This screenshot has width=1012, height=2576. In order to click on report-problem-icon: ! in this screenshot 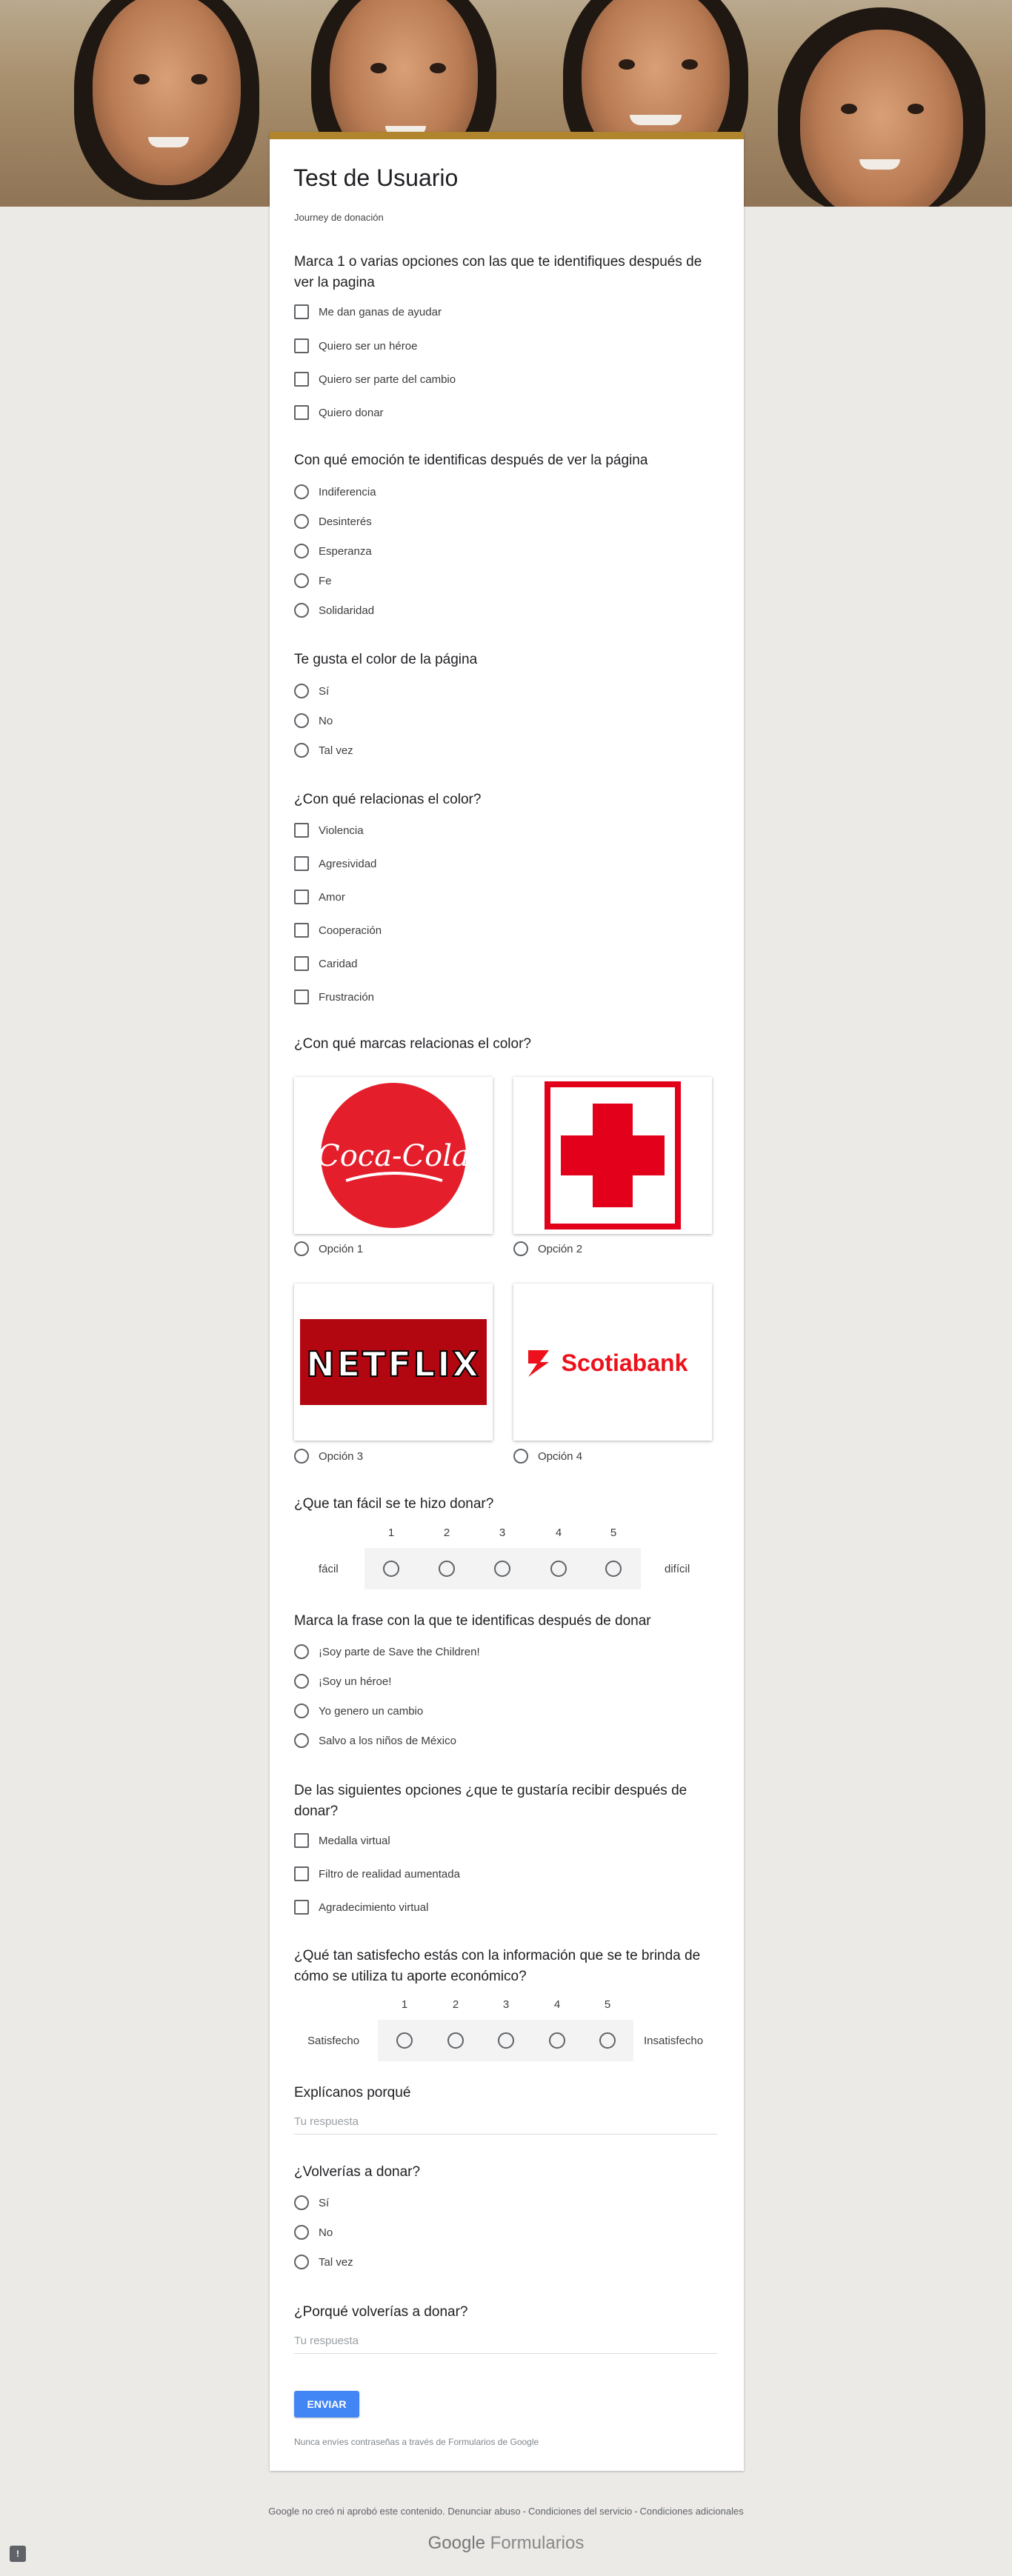, I will do `click(18, 2554)`.